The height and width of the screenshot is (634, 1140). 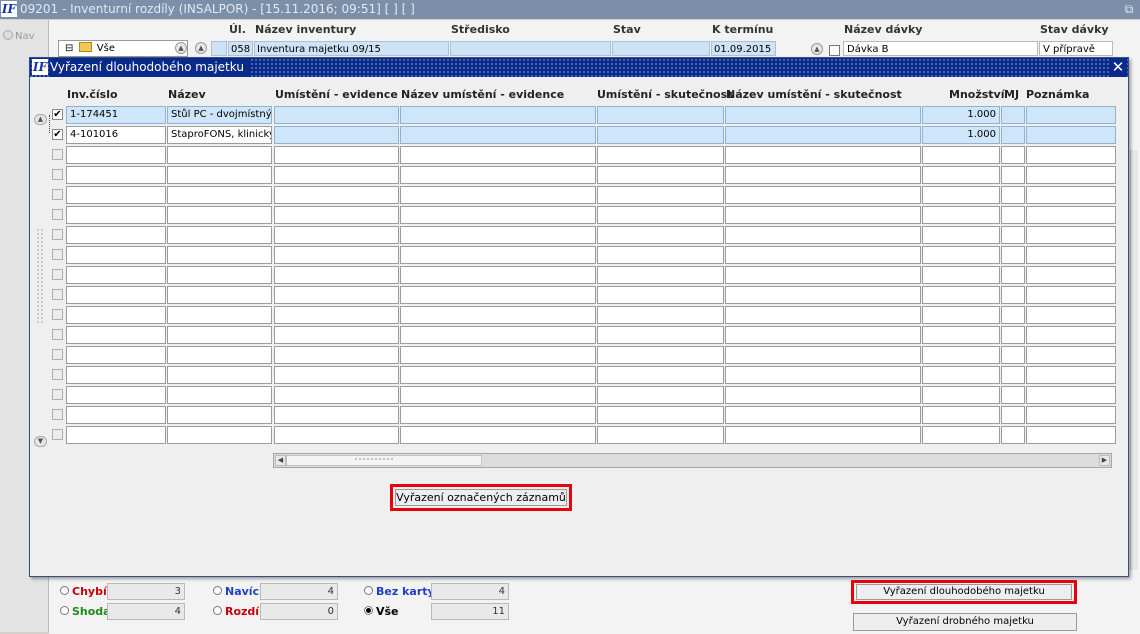 I want to click on record-k-terminu-field: 01.09.2015, so click(x=743, y=48).